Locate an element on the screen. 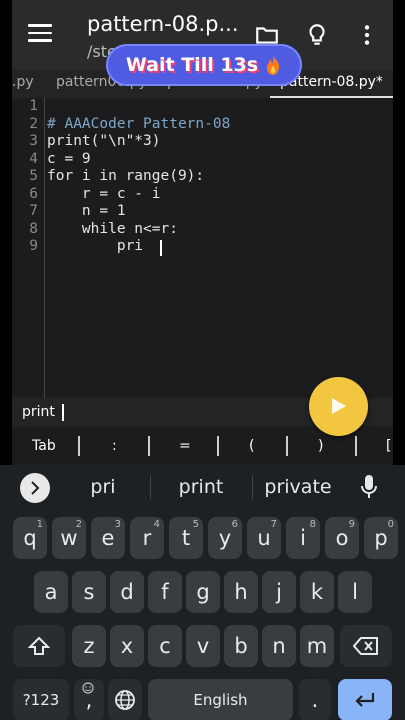 The image size is (405, 720). symbol-key-open-bracket: [ is located at coordinates (388, 446).